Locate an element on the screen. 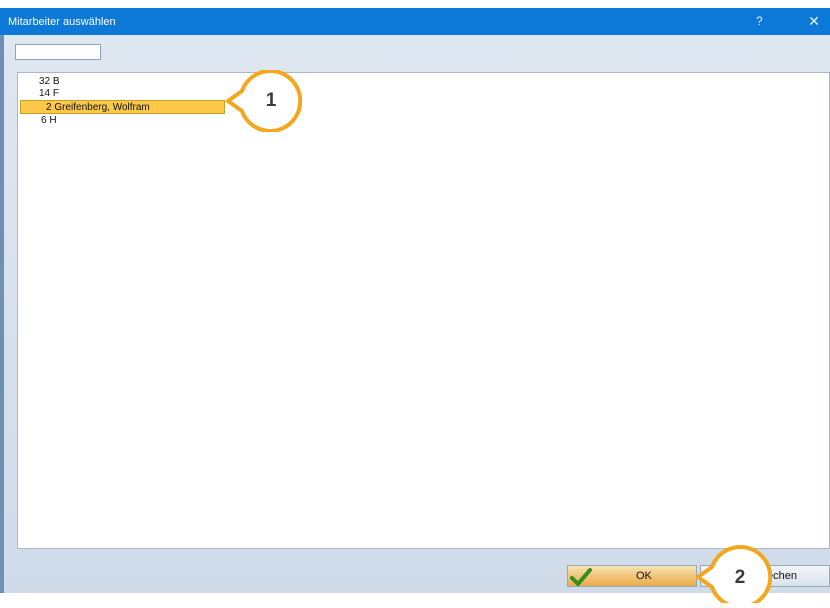  search-input is located at coordinates (58, 52).